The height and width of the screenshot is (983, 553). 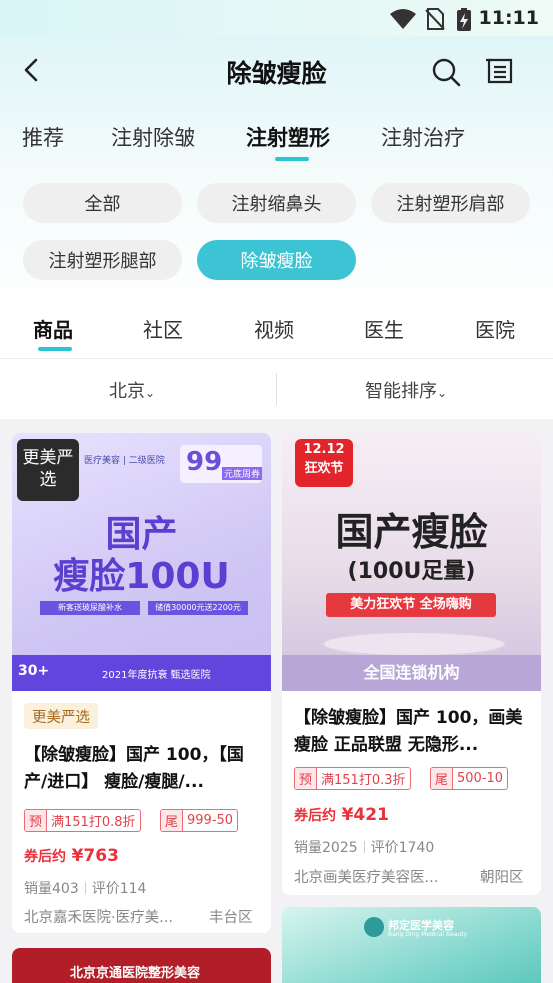 I want to click on image-headline-2: (100U足量), so click(x=411, y=571).